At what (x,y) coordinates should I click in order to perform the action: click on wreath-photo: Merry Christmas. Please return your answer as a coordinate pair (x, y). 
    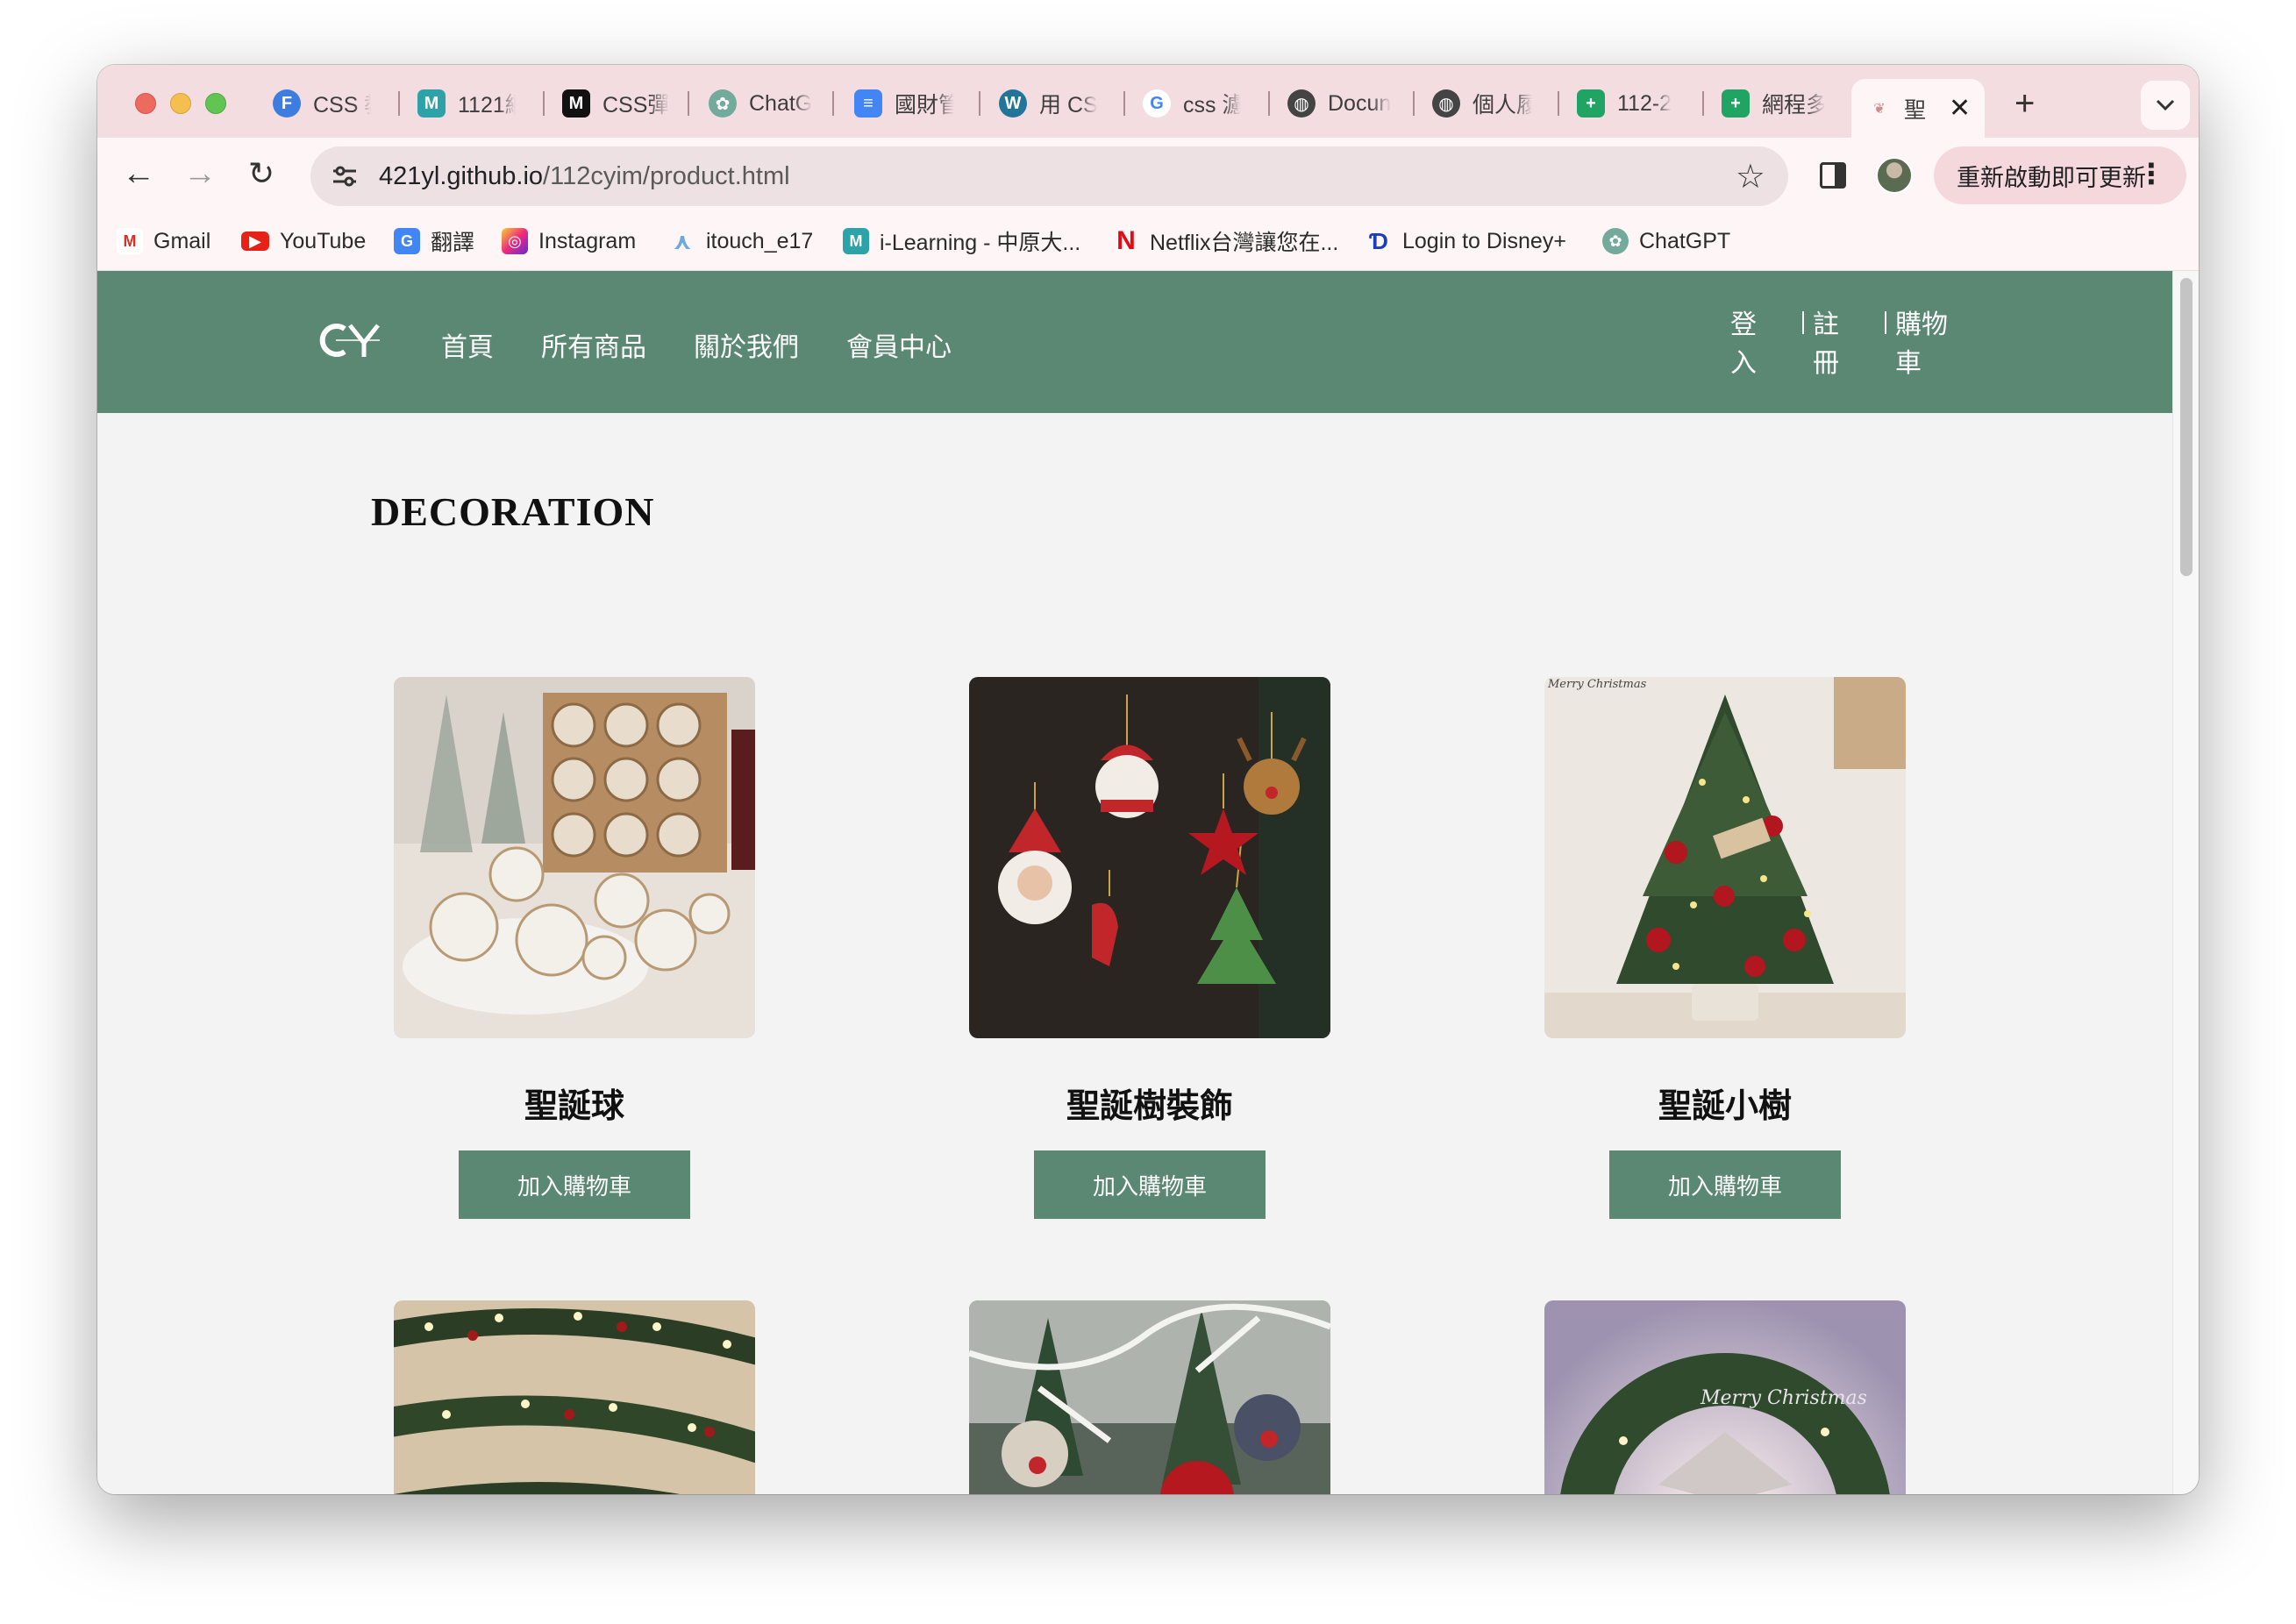
    Looking at the image, I should click on (1725, 1397).